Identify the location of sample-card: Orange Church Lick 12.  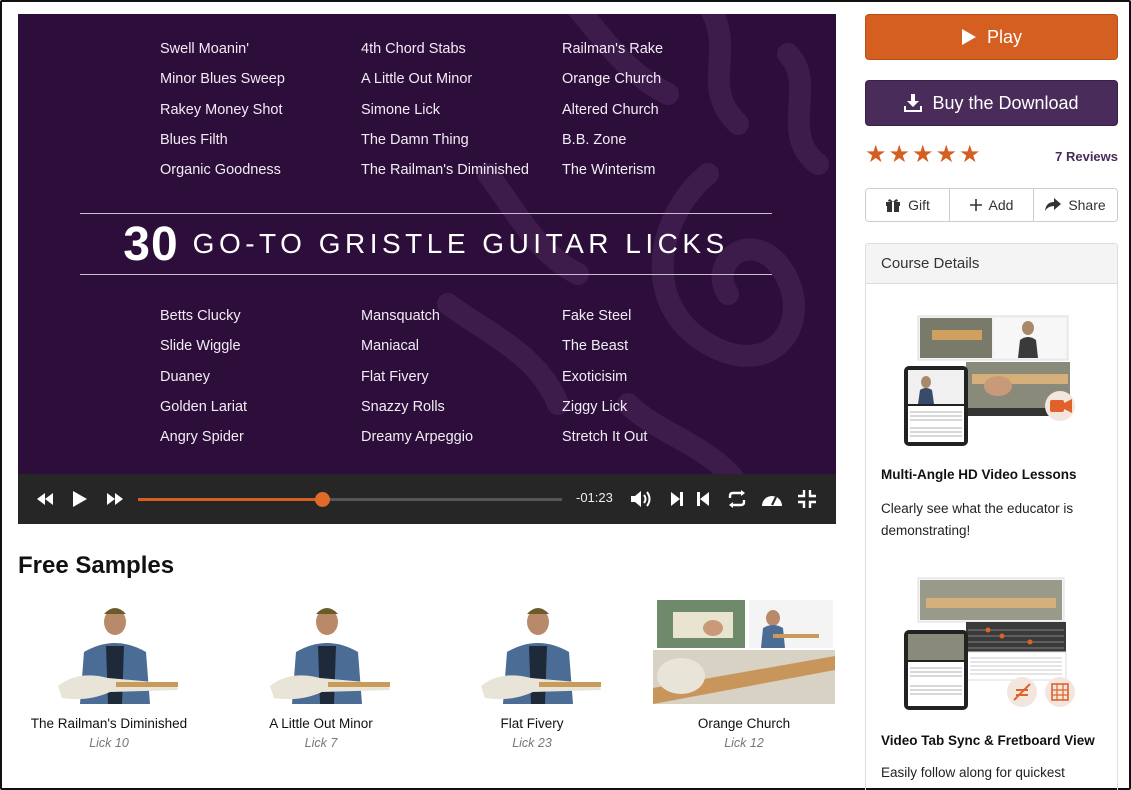
(744, 674).